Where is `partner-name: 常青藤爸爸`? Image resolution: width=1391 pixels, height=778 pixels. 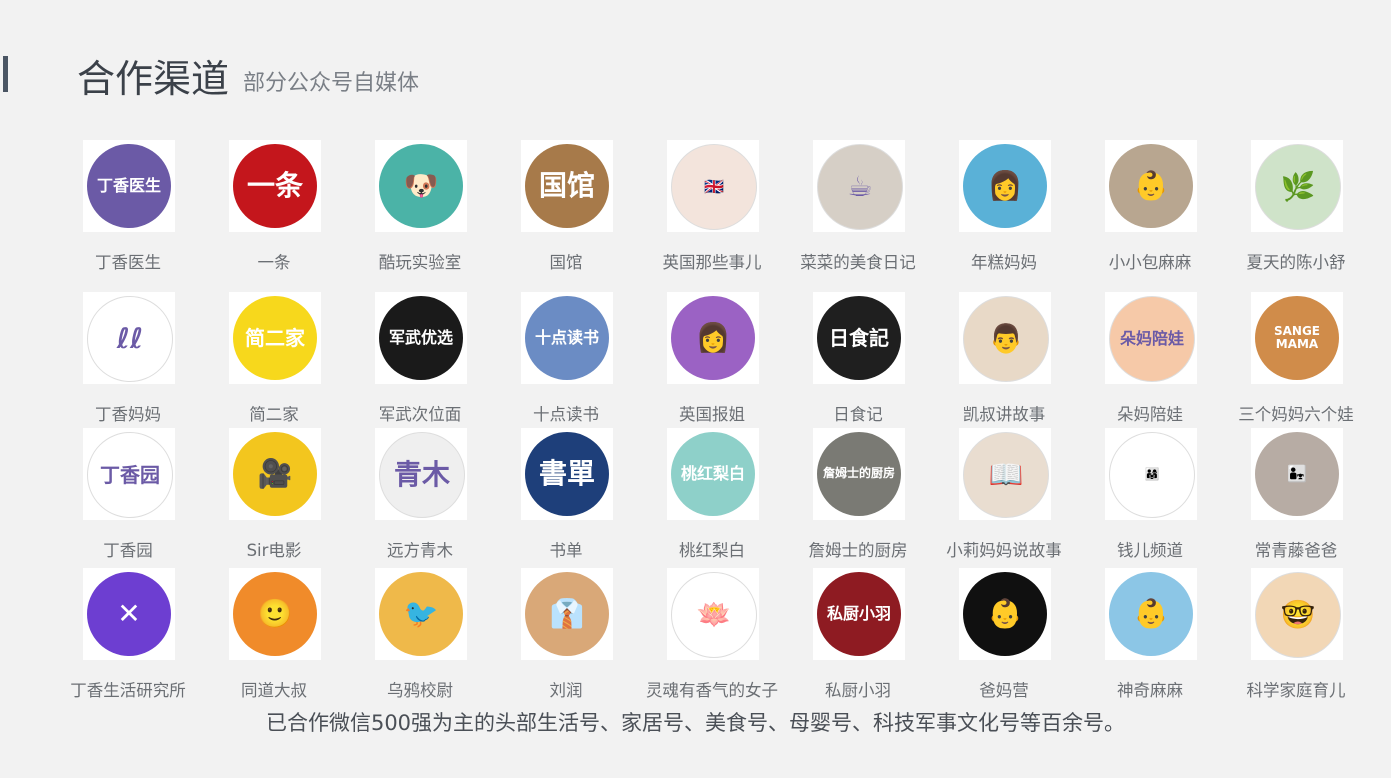 partner-name: 常青藤爸爸 is located at coordinates (1296, 550).